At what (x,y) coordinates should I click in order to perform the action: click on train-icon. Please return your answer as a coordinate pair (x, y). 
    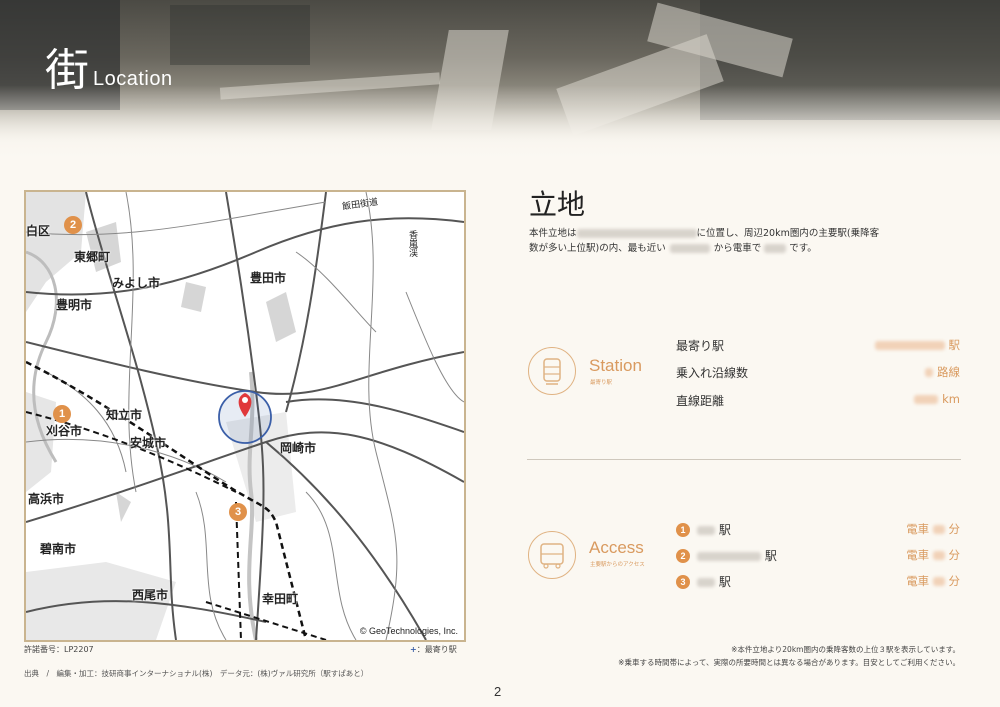
    Looking at the image, I should click on (552, 371).